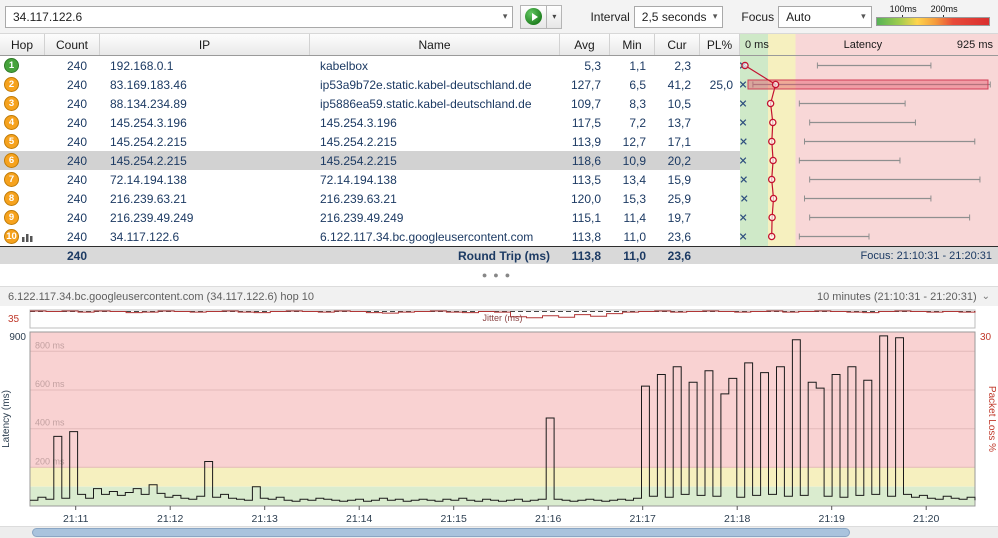 The width and height of the screenshot is (998, 538). What do you see at coordinates (72, 44) in the screenshot?
I see `col-header-count: Count` at bounding box center [72, 44].